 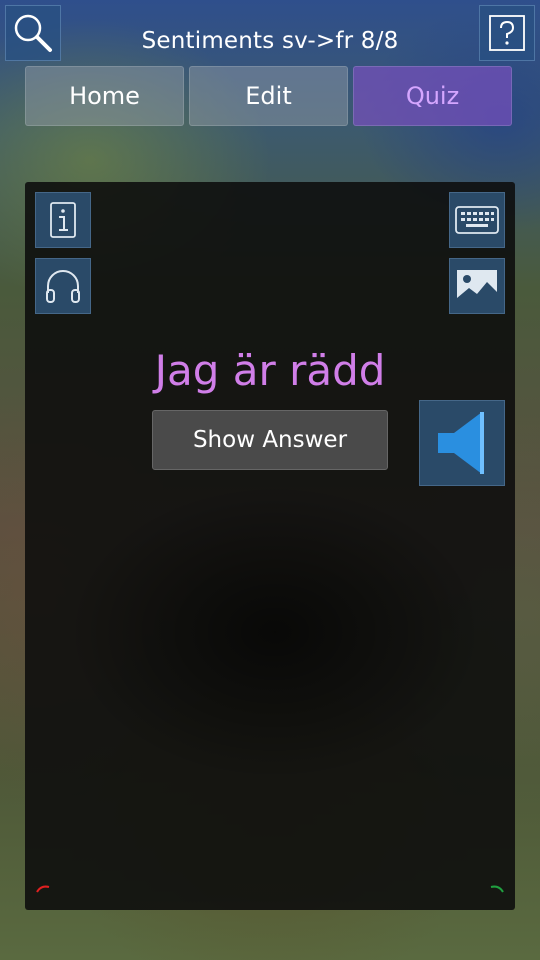 I want to click on tab-edit: Edit, so click(x=268, y=96).